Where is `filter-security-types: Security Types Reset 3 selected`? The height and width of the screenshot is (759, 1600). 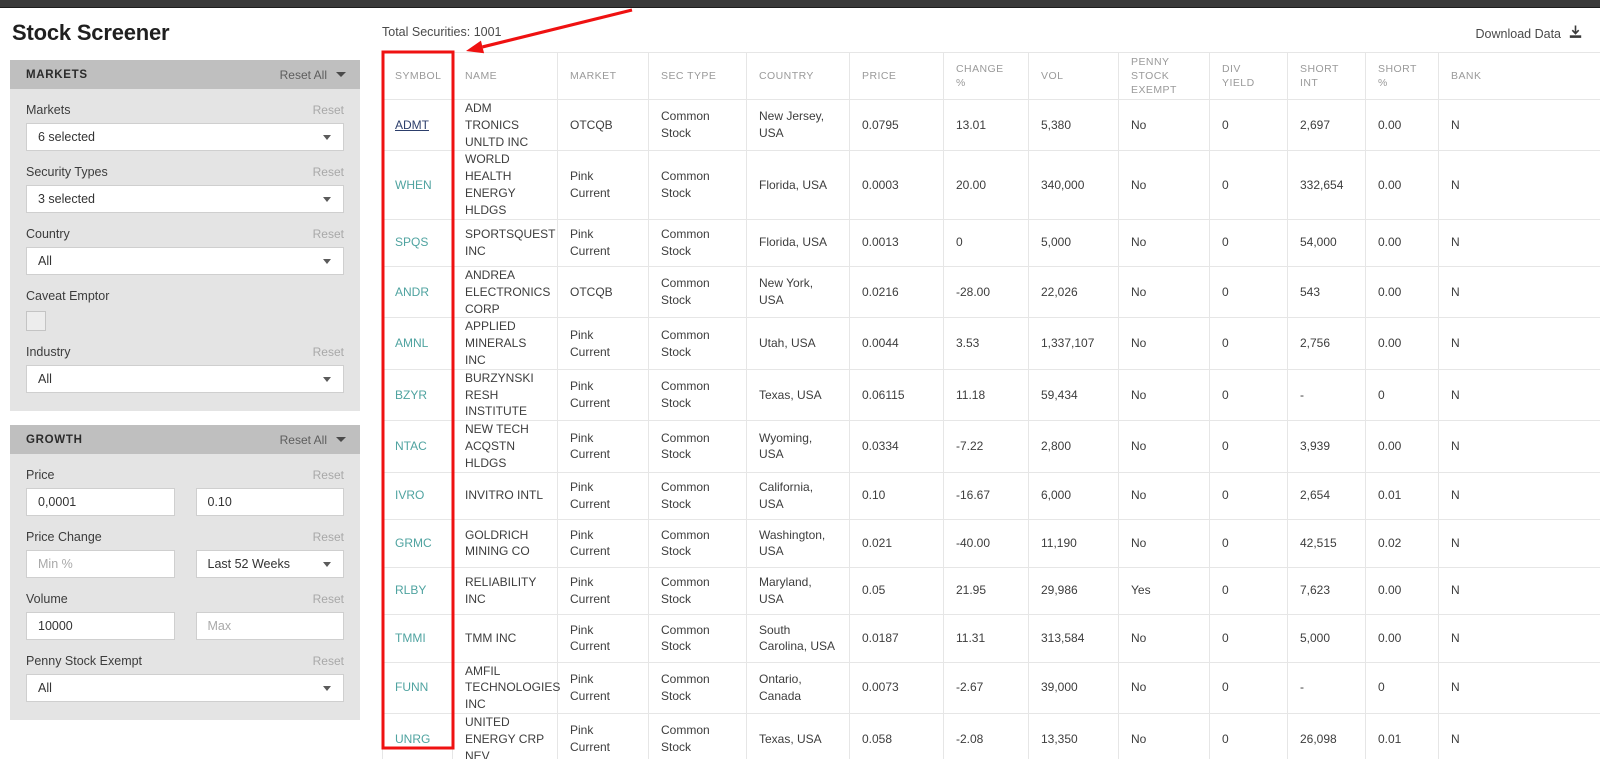
filter-security-types: Security Types Reset 3 selected is located at coordinates (185, 189).